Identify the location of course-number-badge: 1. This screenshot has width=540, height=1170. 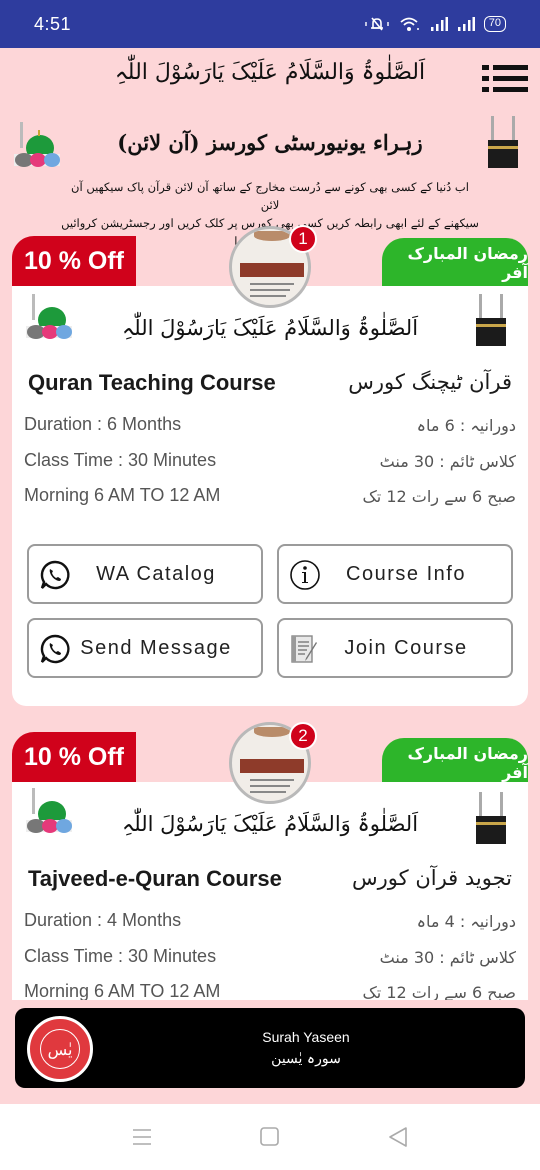
(303, 239).